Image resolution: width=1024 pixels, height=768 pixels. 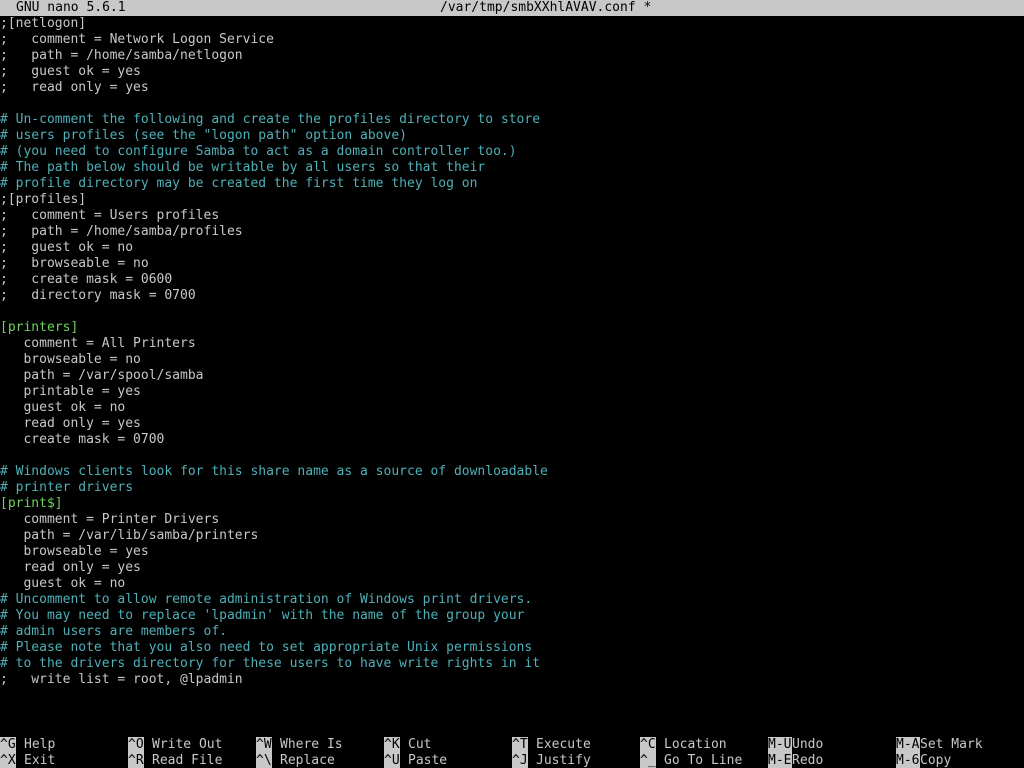 What do you see at coordinates (563, 744) in the screenshot?
I see `shortcut-label: Execute` at bounding box center [563, 744].